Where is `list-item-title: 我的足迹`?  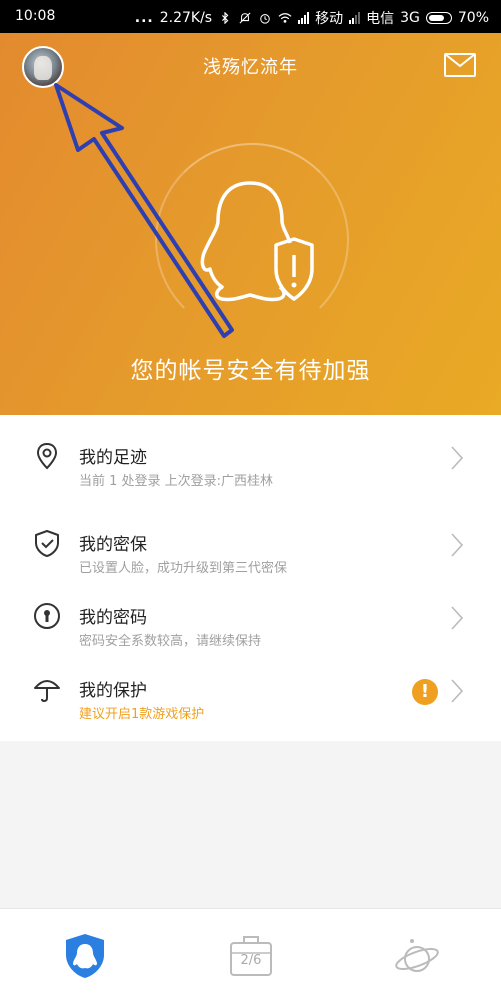 list-item-title: 我的足迹 is located at coordinates (113, 458).